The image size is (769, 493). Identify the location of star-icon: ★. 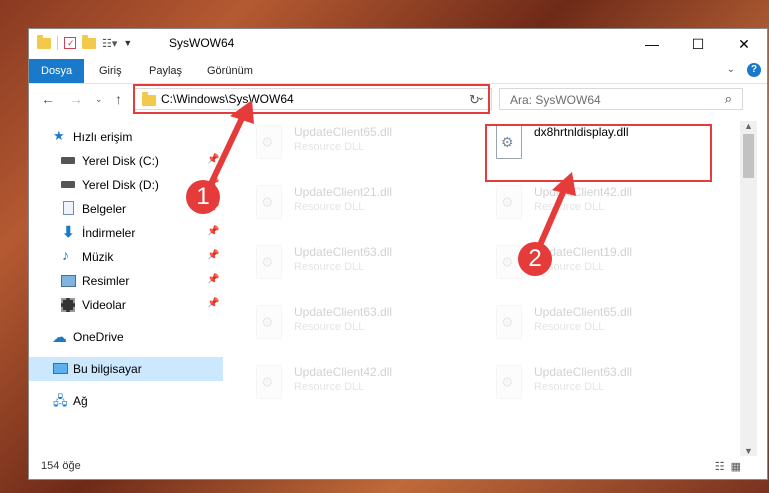
(59, 135).